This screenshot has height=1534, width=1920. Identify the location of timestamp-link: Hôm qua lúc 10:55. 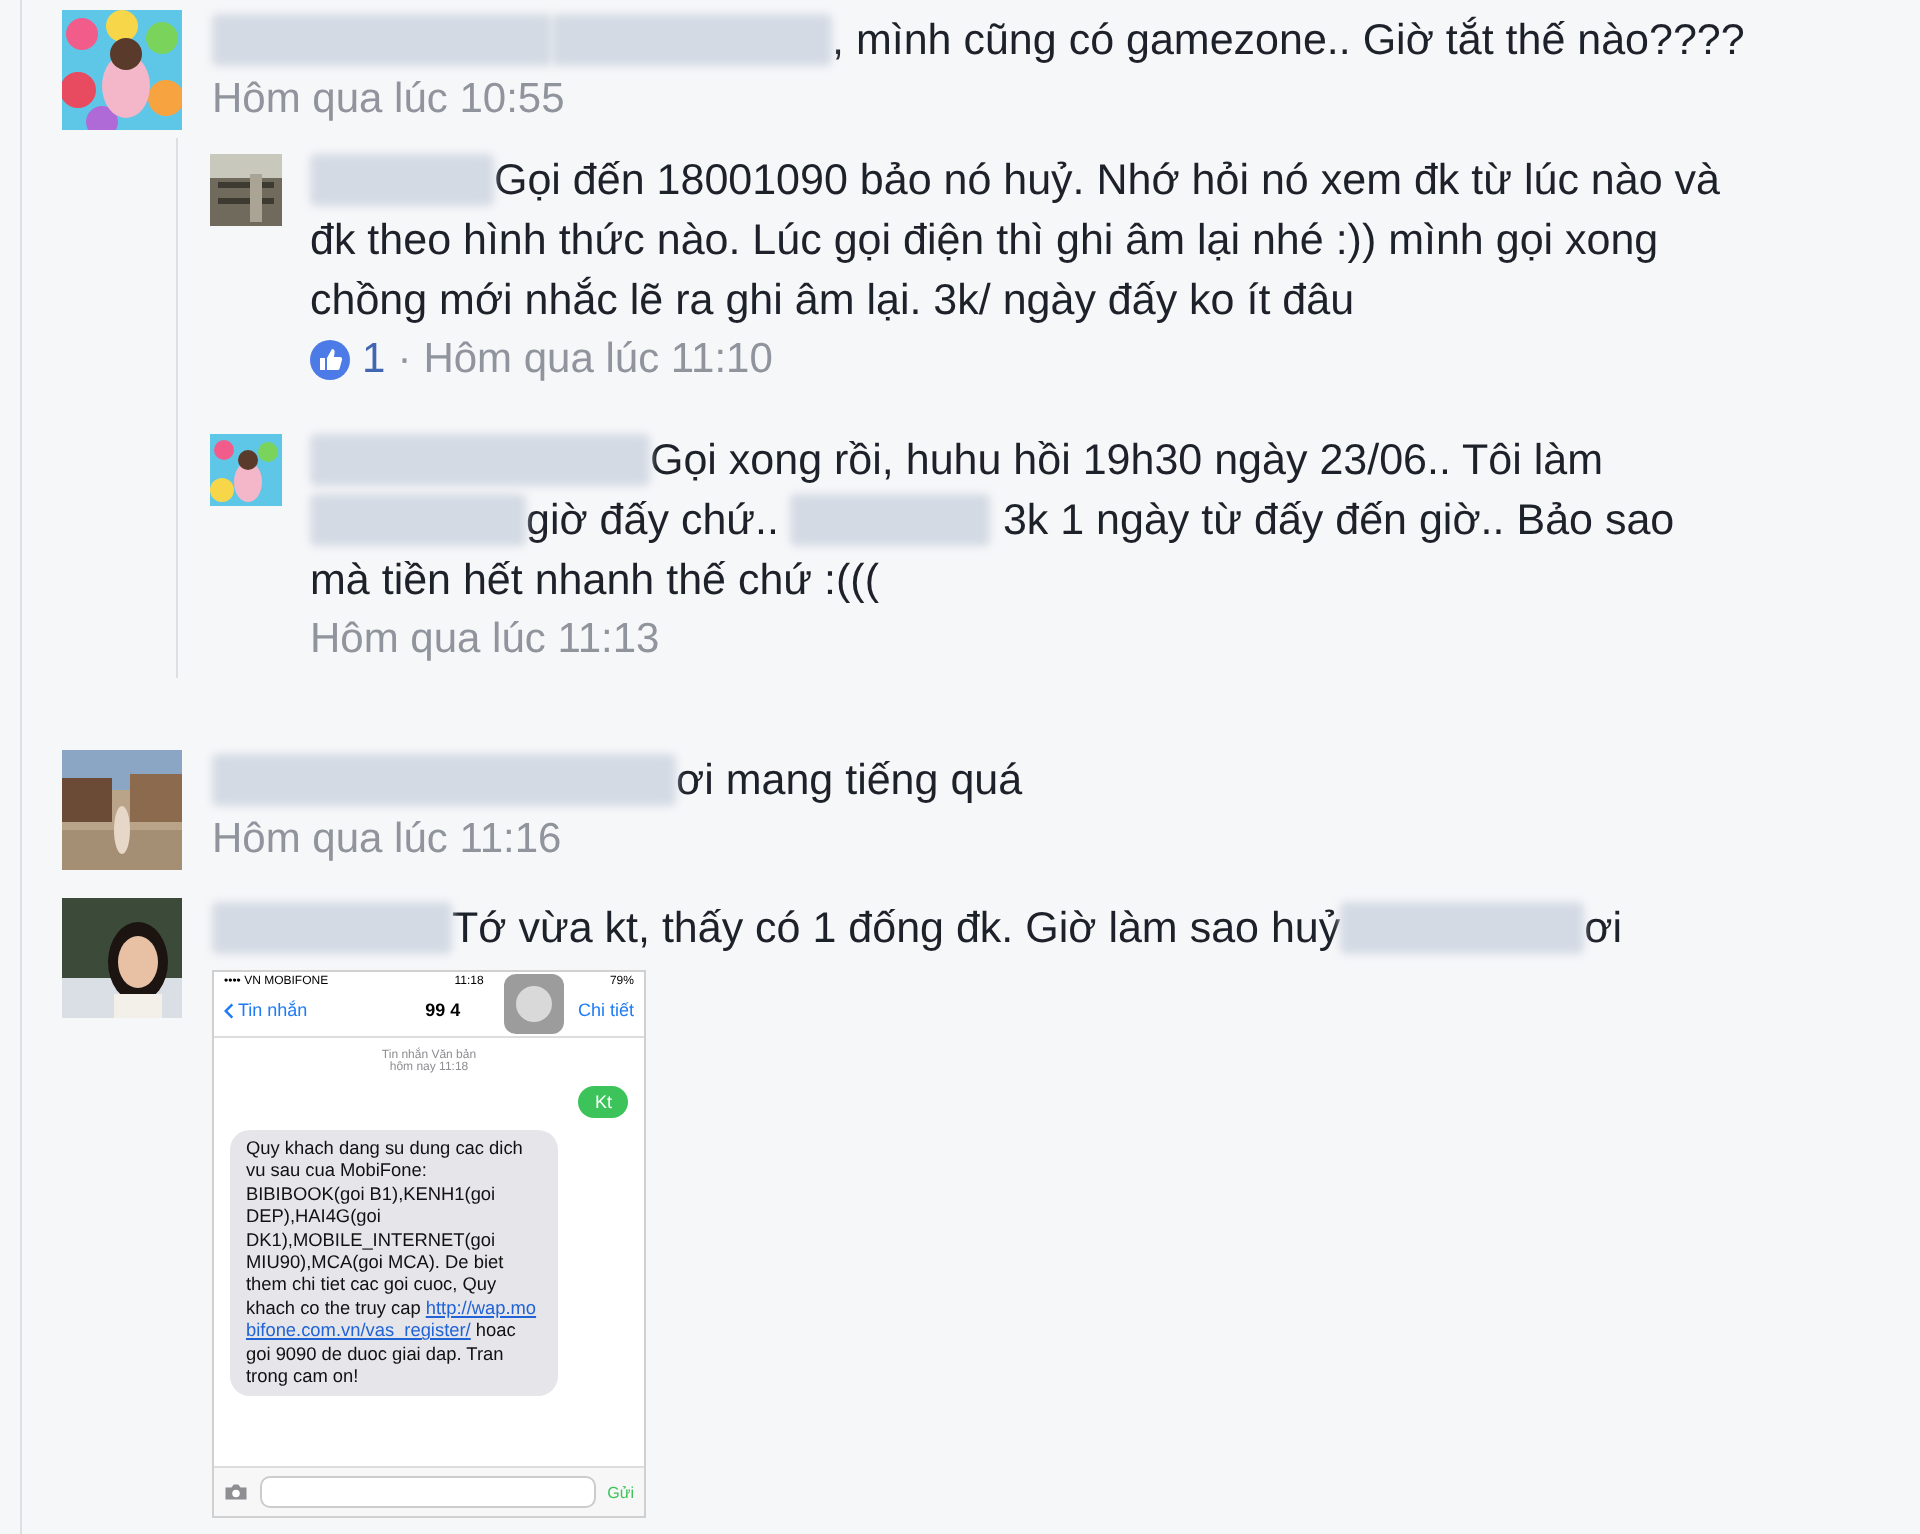
(388, 100).